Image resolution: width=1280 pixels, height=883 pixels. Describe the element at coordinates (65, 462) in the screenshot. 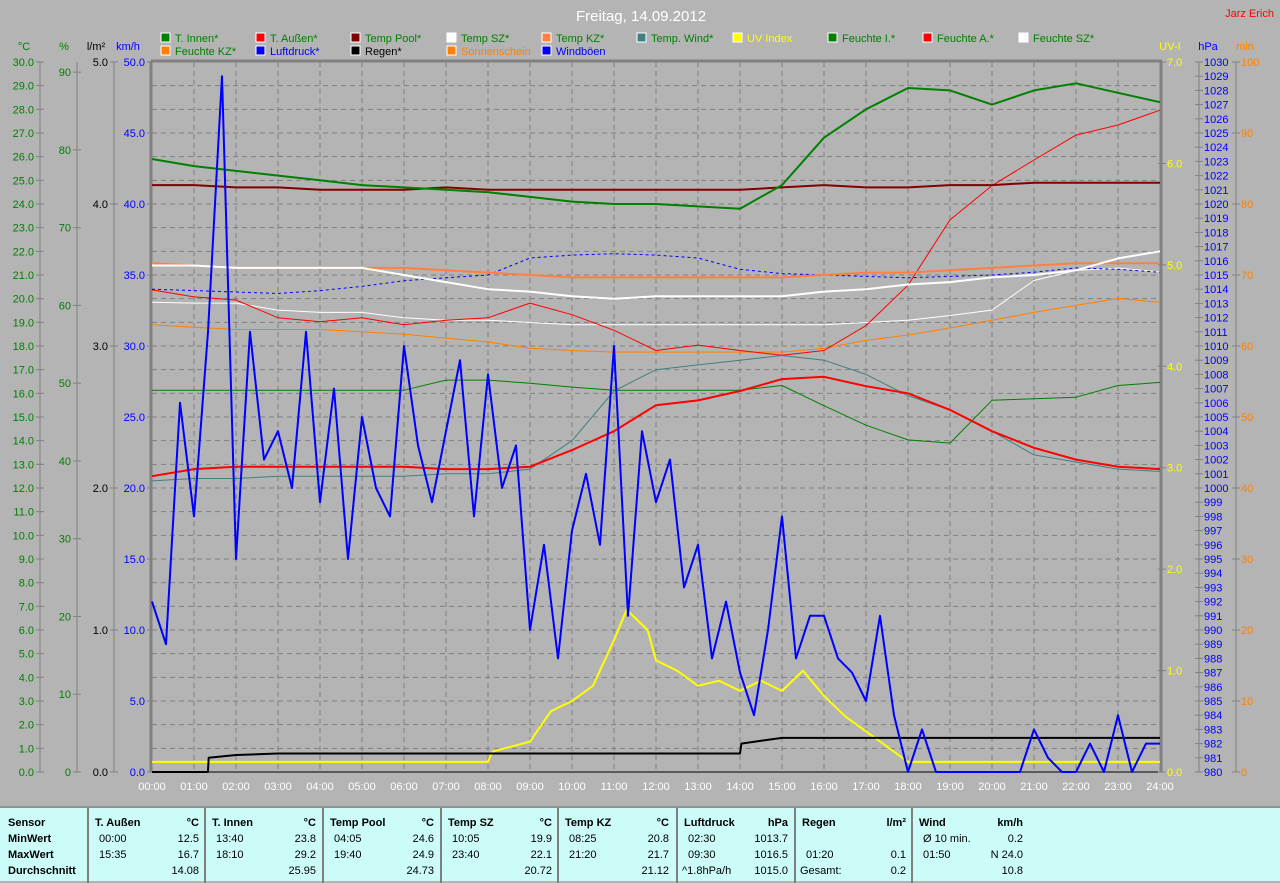

I see `hum-tick-label: 40` at that location.